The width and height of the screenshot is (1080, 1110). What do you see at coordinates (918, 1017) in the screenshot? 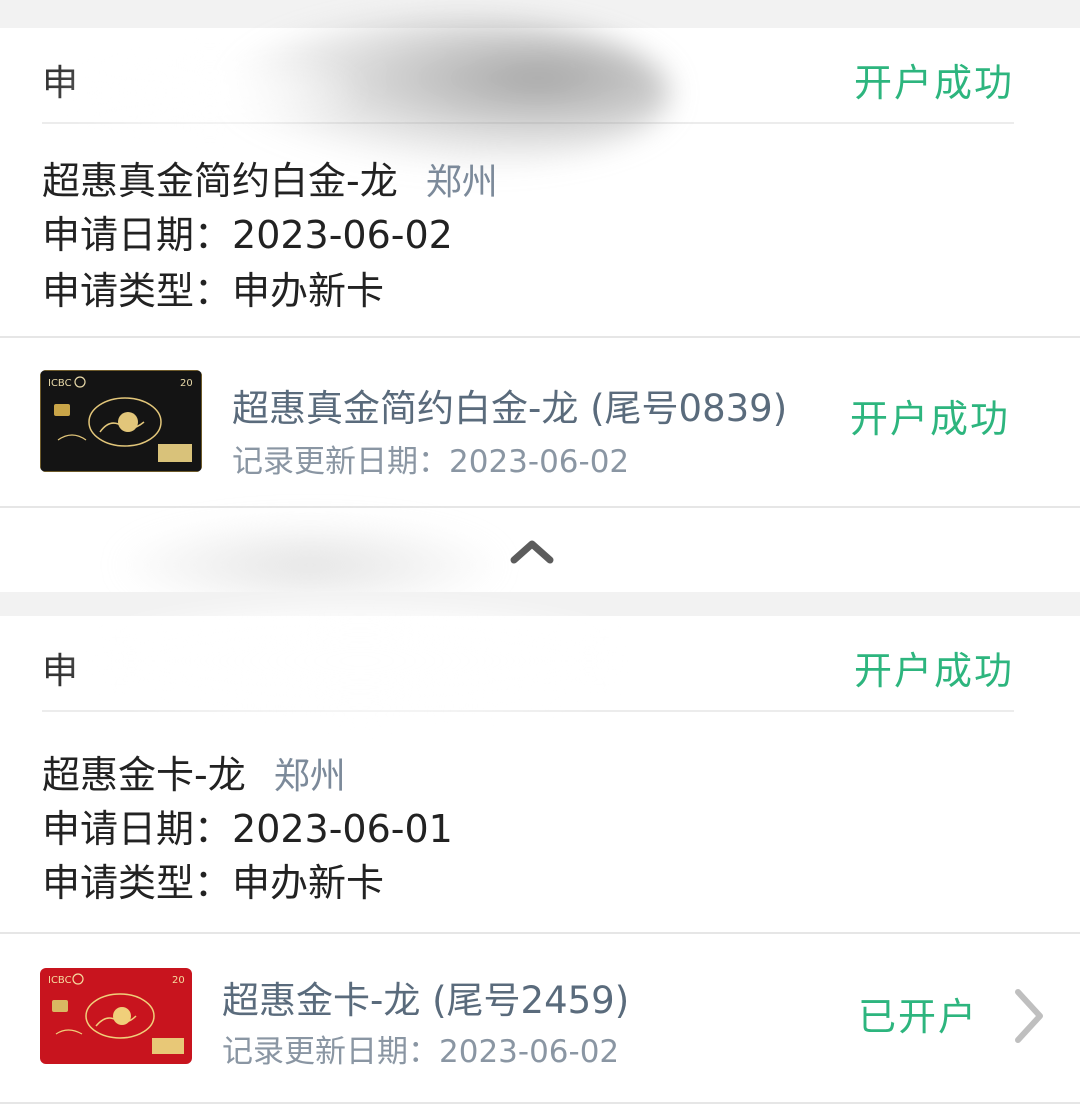
I see `issued-card-status: 已开户` at bounding box center [918, 1017].